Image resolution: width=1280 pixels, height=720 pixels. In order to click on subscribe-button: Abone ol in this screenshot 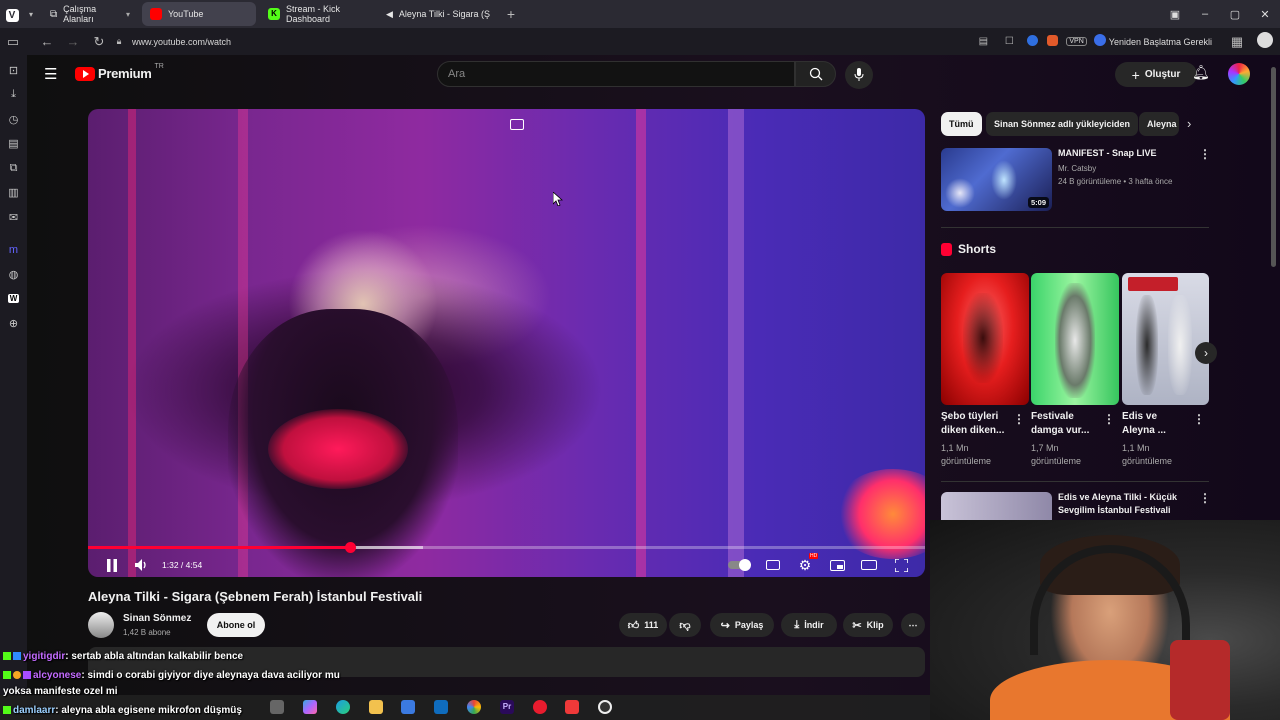, I will do `click(236, 625)`.